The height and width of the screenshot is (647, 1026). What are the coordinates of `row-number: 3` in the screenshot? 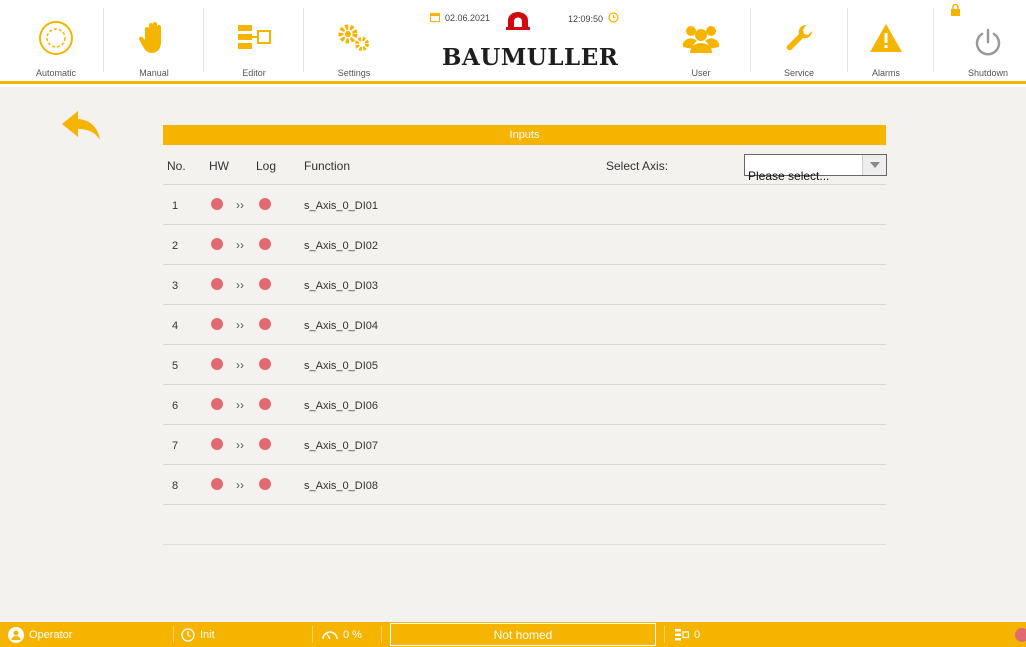 It's located at (175, 286).